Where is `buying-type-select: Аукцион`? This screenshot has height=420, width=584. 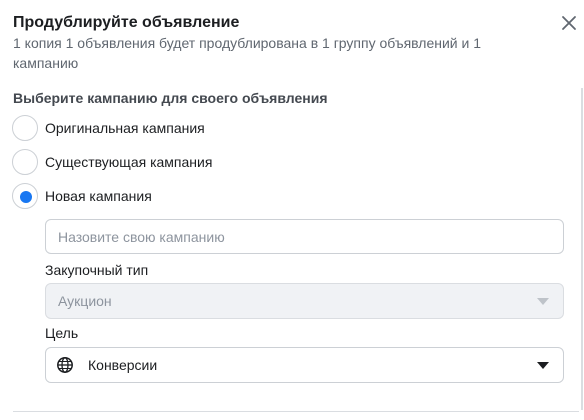 buying-type-select: Аукцион is located at coordinates (304, 301).